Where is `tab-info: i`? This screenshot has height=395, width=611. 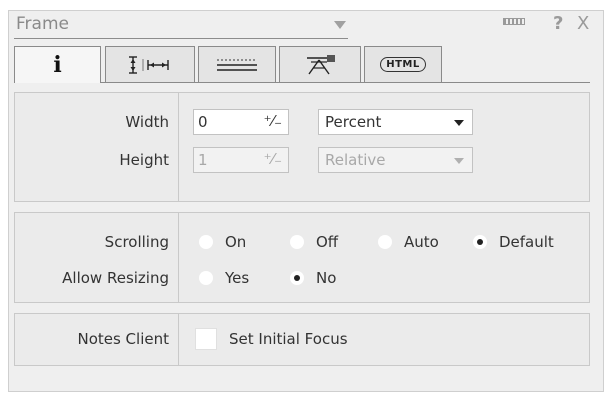
tab-info: i is located at coordinates (57, 64).